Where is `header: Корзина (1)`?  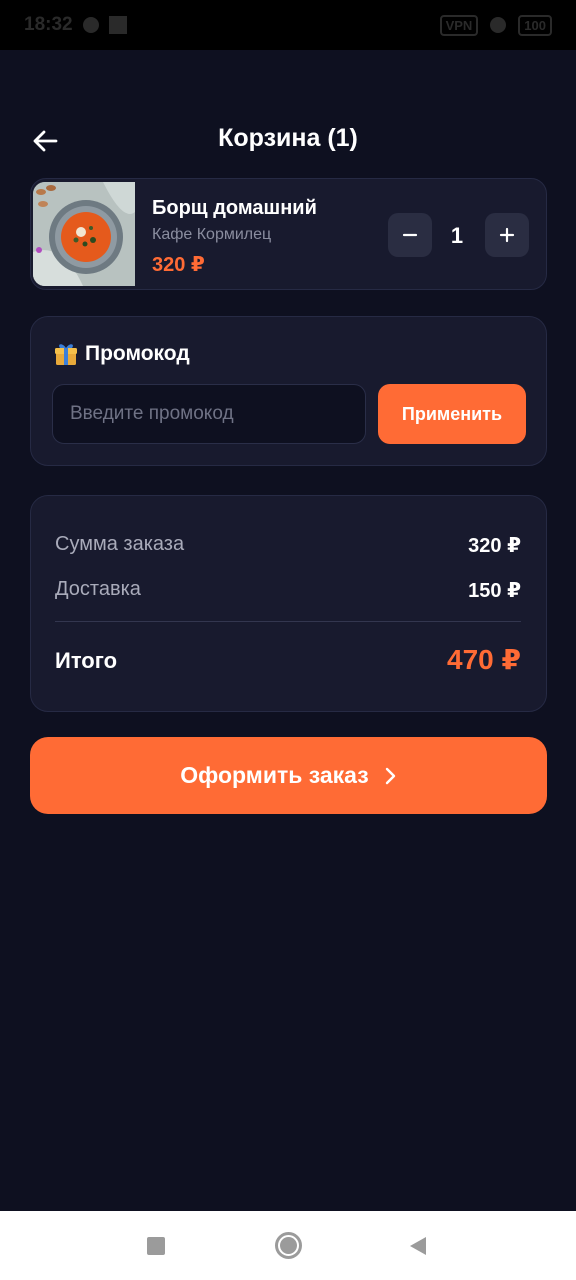 header: Корзина (1) is located at coordinates (288, 141).